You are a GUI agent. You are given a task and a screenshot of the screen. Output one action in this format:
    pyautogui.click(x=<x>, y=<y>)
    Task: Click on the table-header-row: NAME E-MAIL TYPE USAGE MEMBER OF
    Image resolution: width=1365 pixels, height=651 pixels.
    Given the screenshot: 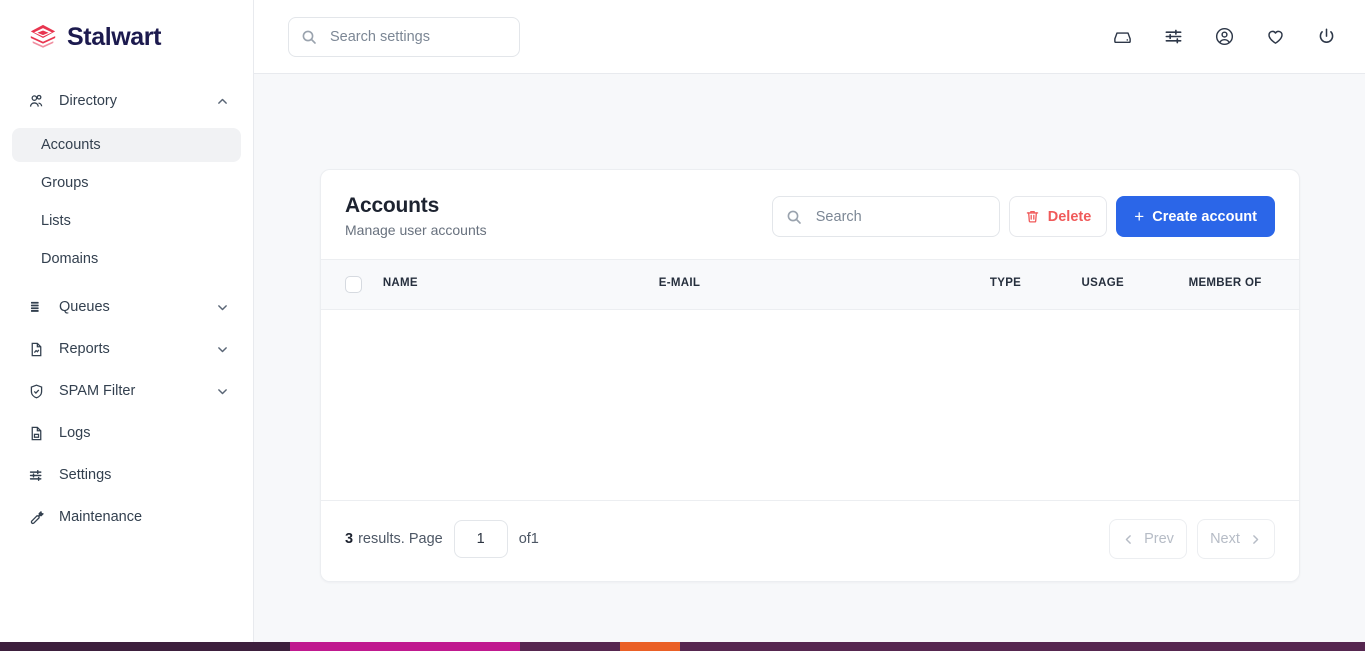 What is the action you would take?
    pyautogui.click(x=810, y=285)
    